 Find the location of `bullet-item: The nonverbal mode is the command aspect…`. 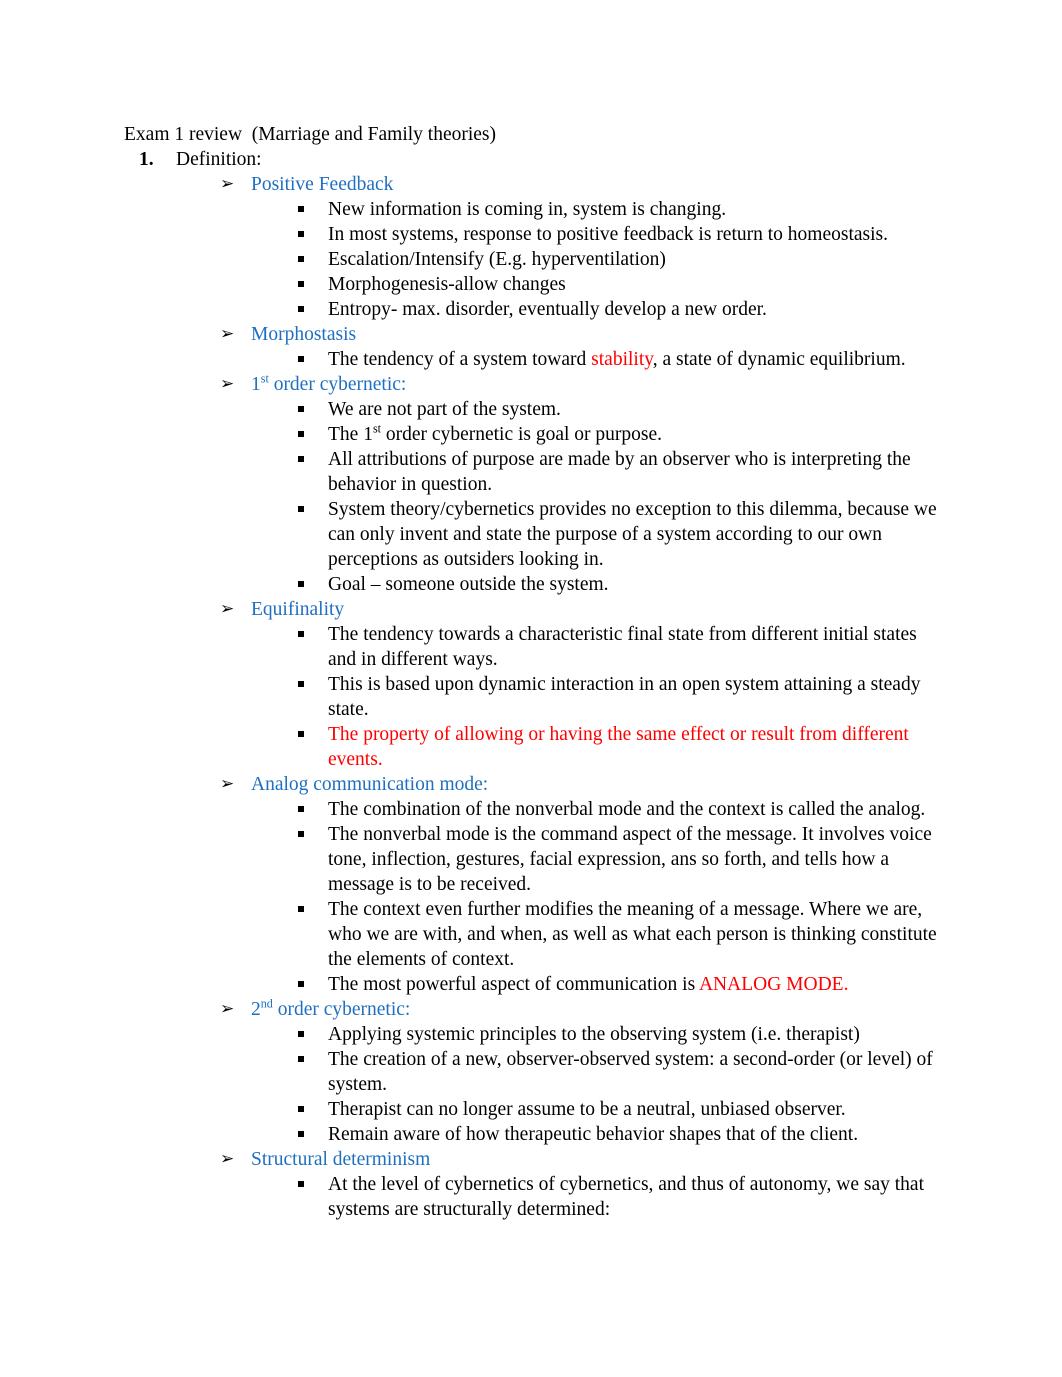

bullet-item: The nonverbal mode is the command aspect… is located at coordinates (531, 859).